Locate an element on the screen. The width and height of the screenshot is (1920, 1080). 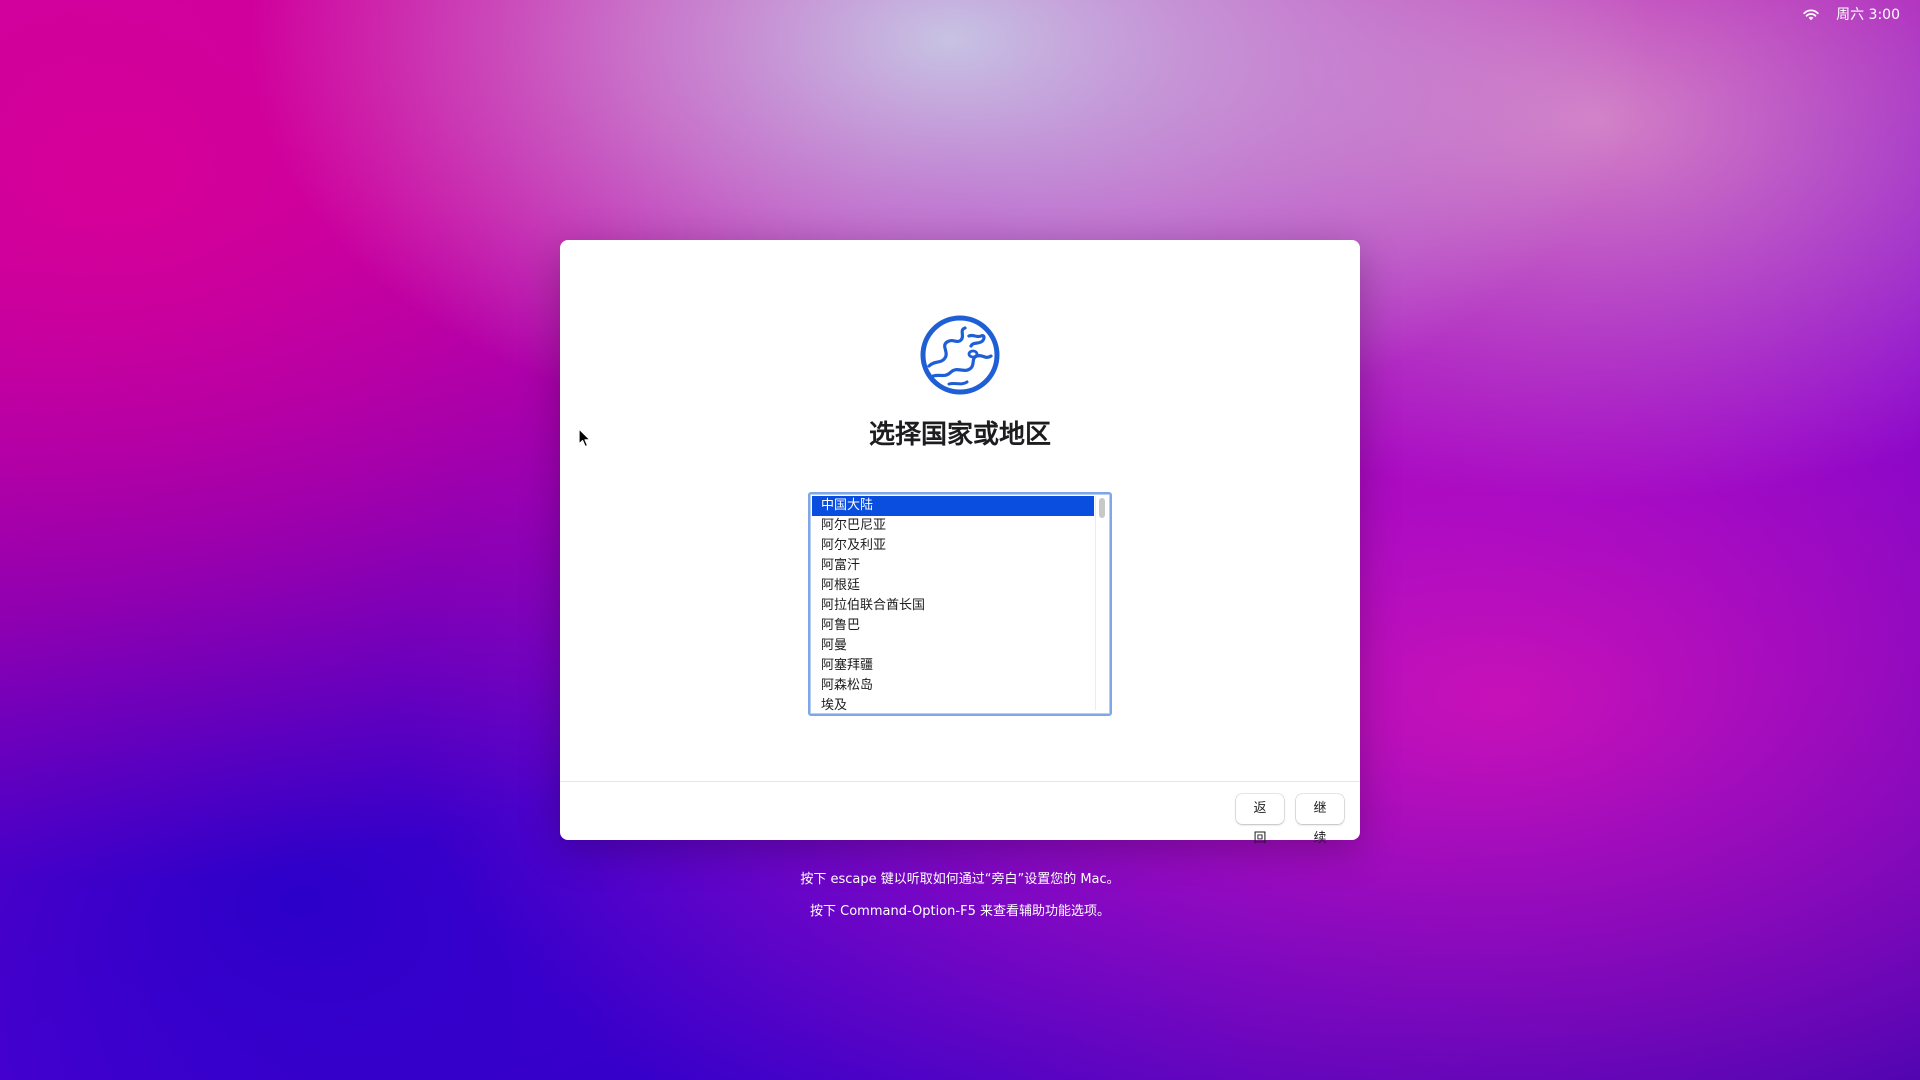
menu-bar-status: 周六 3:00 is located at coordinates (1851, 14).